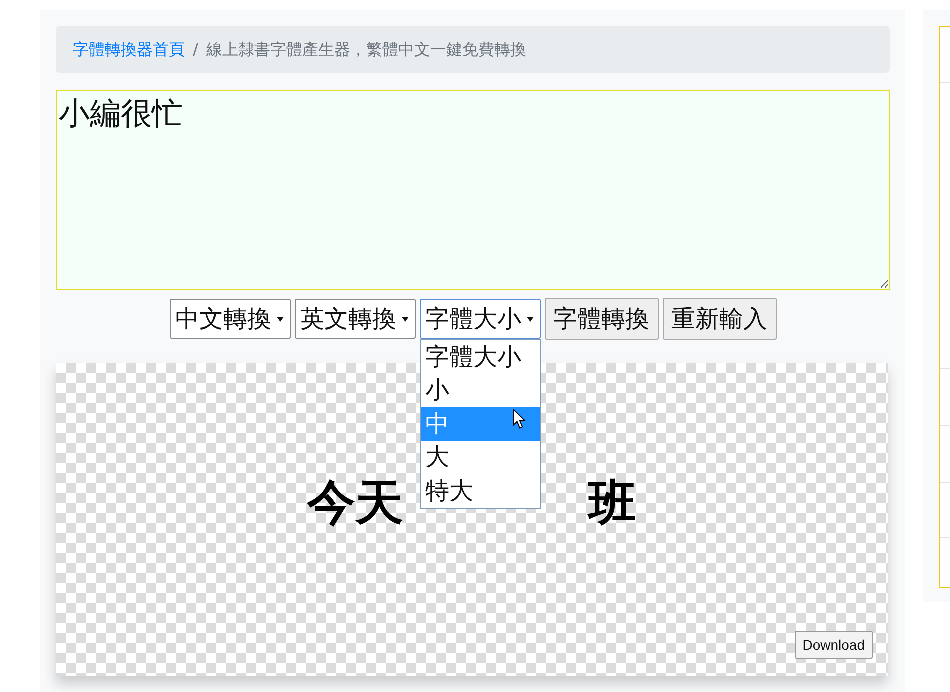 The width and height of the screenshot is (950, 692). I want to click on dropdown-select: 英文轉換, so click(355, 319).